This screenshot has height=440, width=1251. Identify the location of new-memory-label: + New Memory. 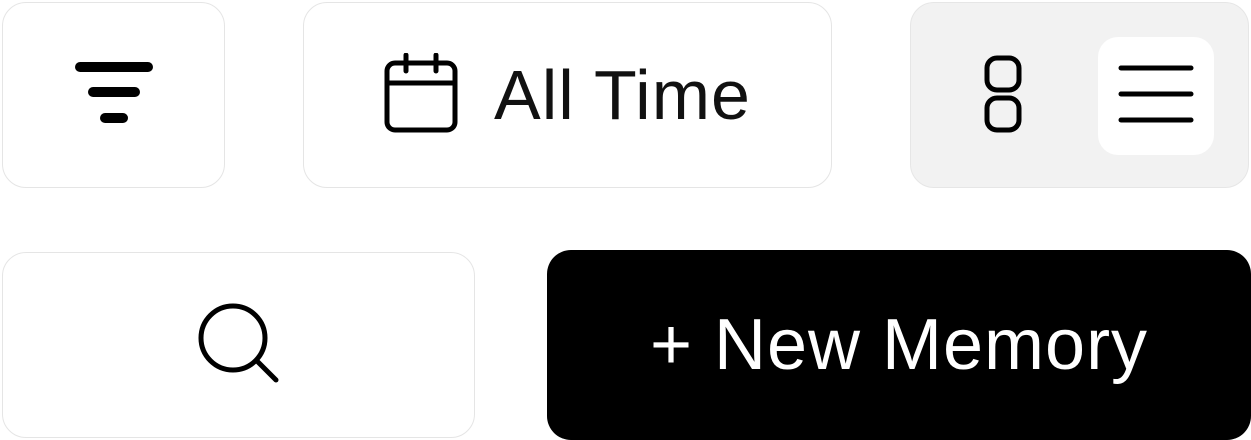
(899, 345).